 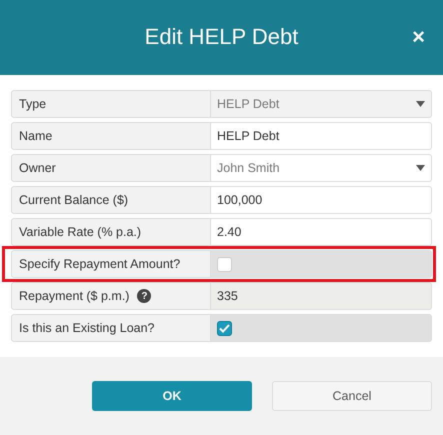 What do you see at coordinates (73, 200) in the screenshot?
I see `field-label: Current Balance ($)` at bounding box center [73, 200].